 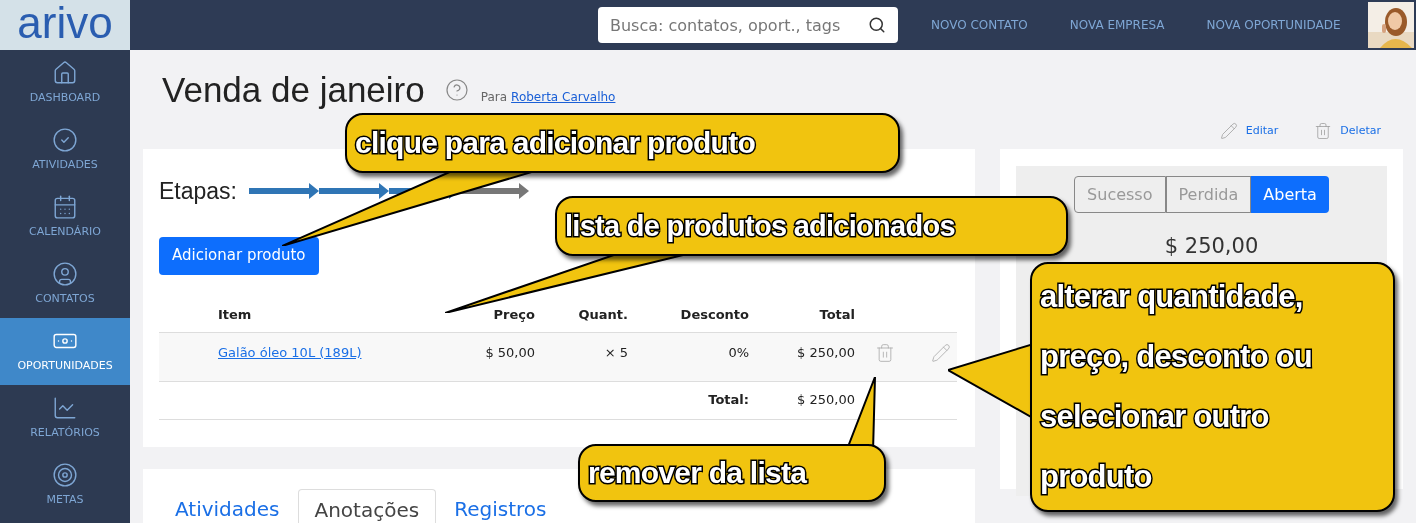 What do you see at coordinates (65, 418) in the screenshot?
I see `sidebar-item: RELATÓRIOS` at bounding box center [65, 418].